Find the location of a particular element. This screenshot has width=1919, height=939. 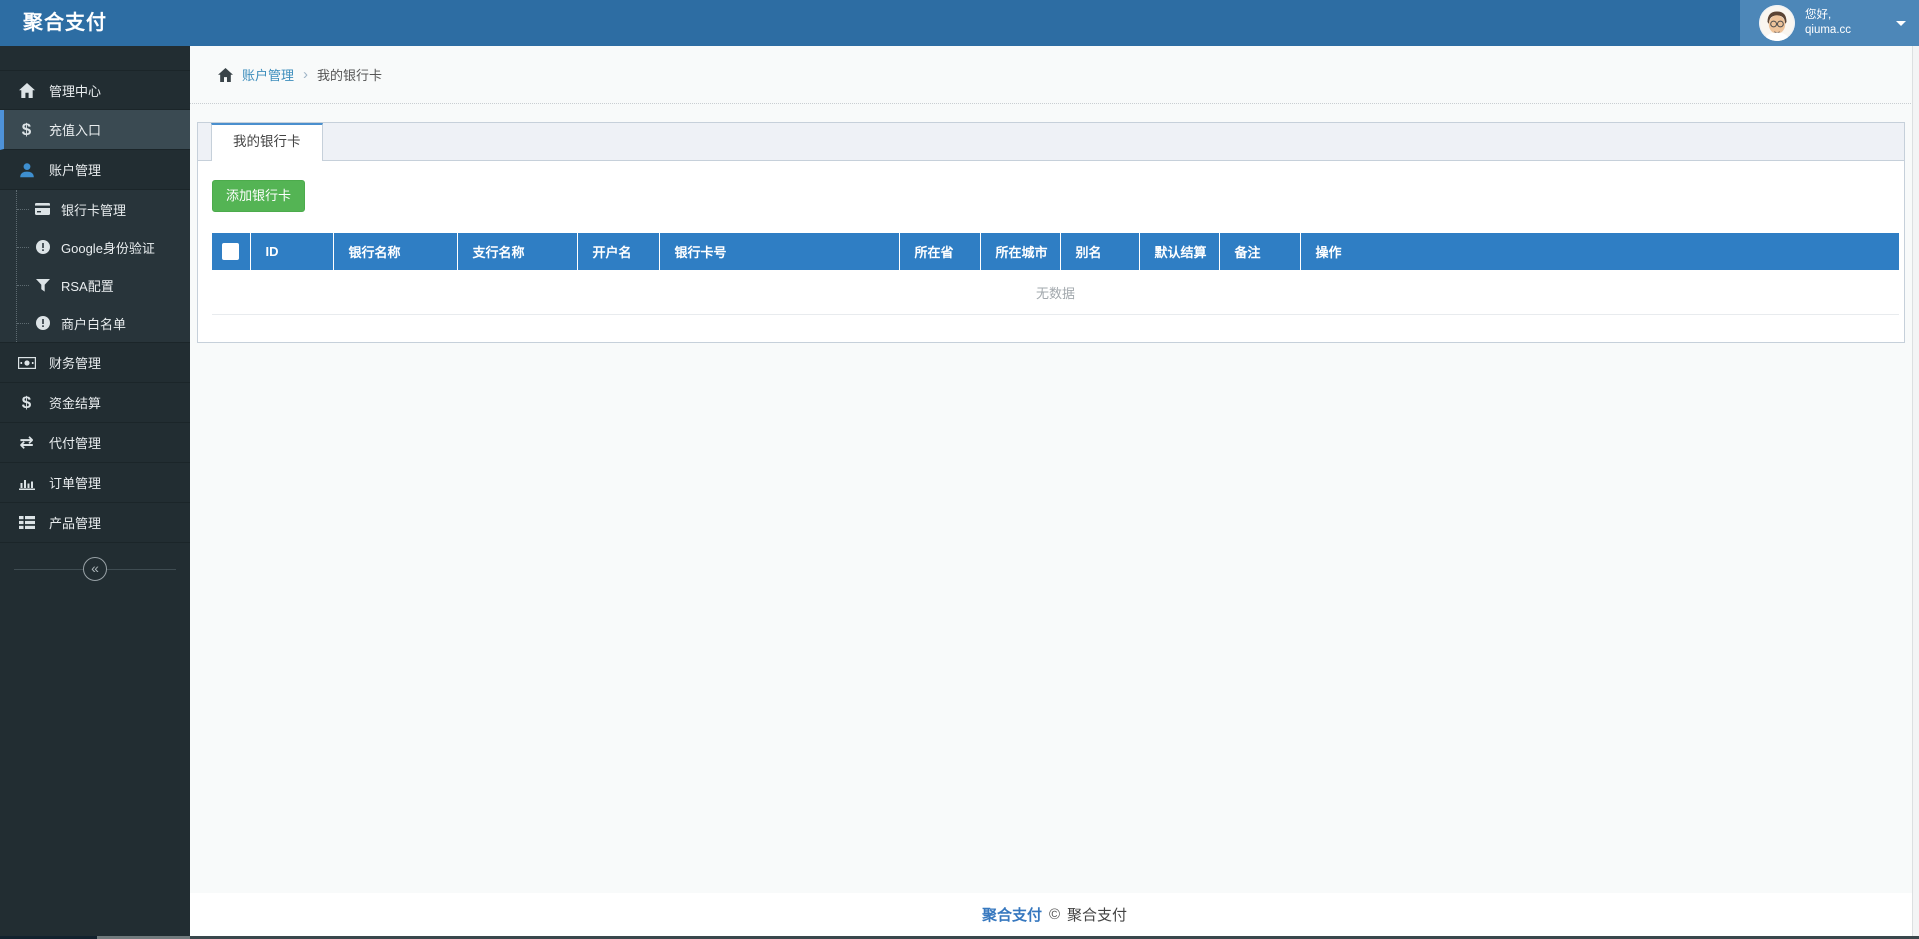

sidebar-submenu-account: 银行卡管理 Google身份验证 RSA配置 商户白名单 is located at coordinates (95, 266).